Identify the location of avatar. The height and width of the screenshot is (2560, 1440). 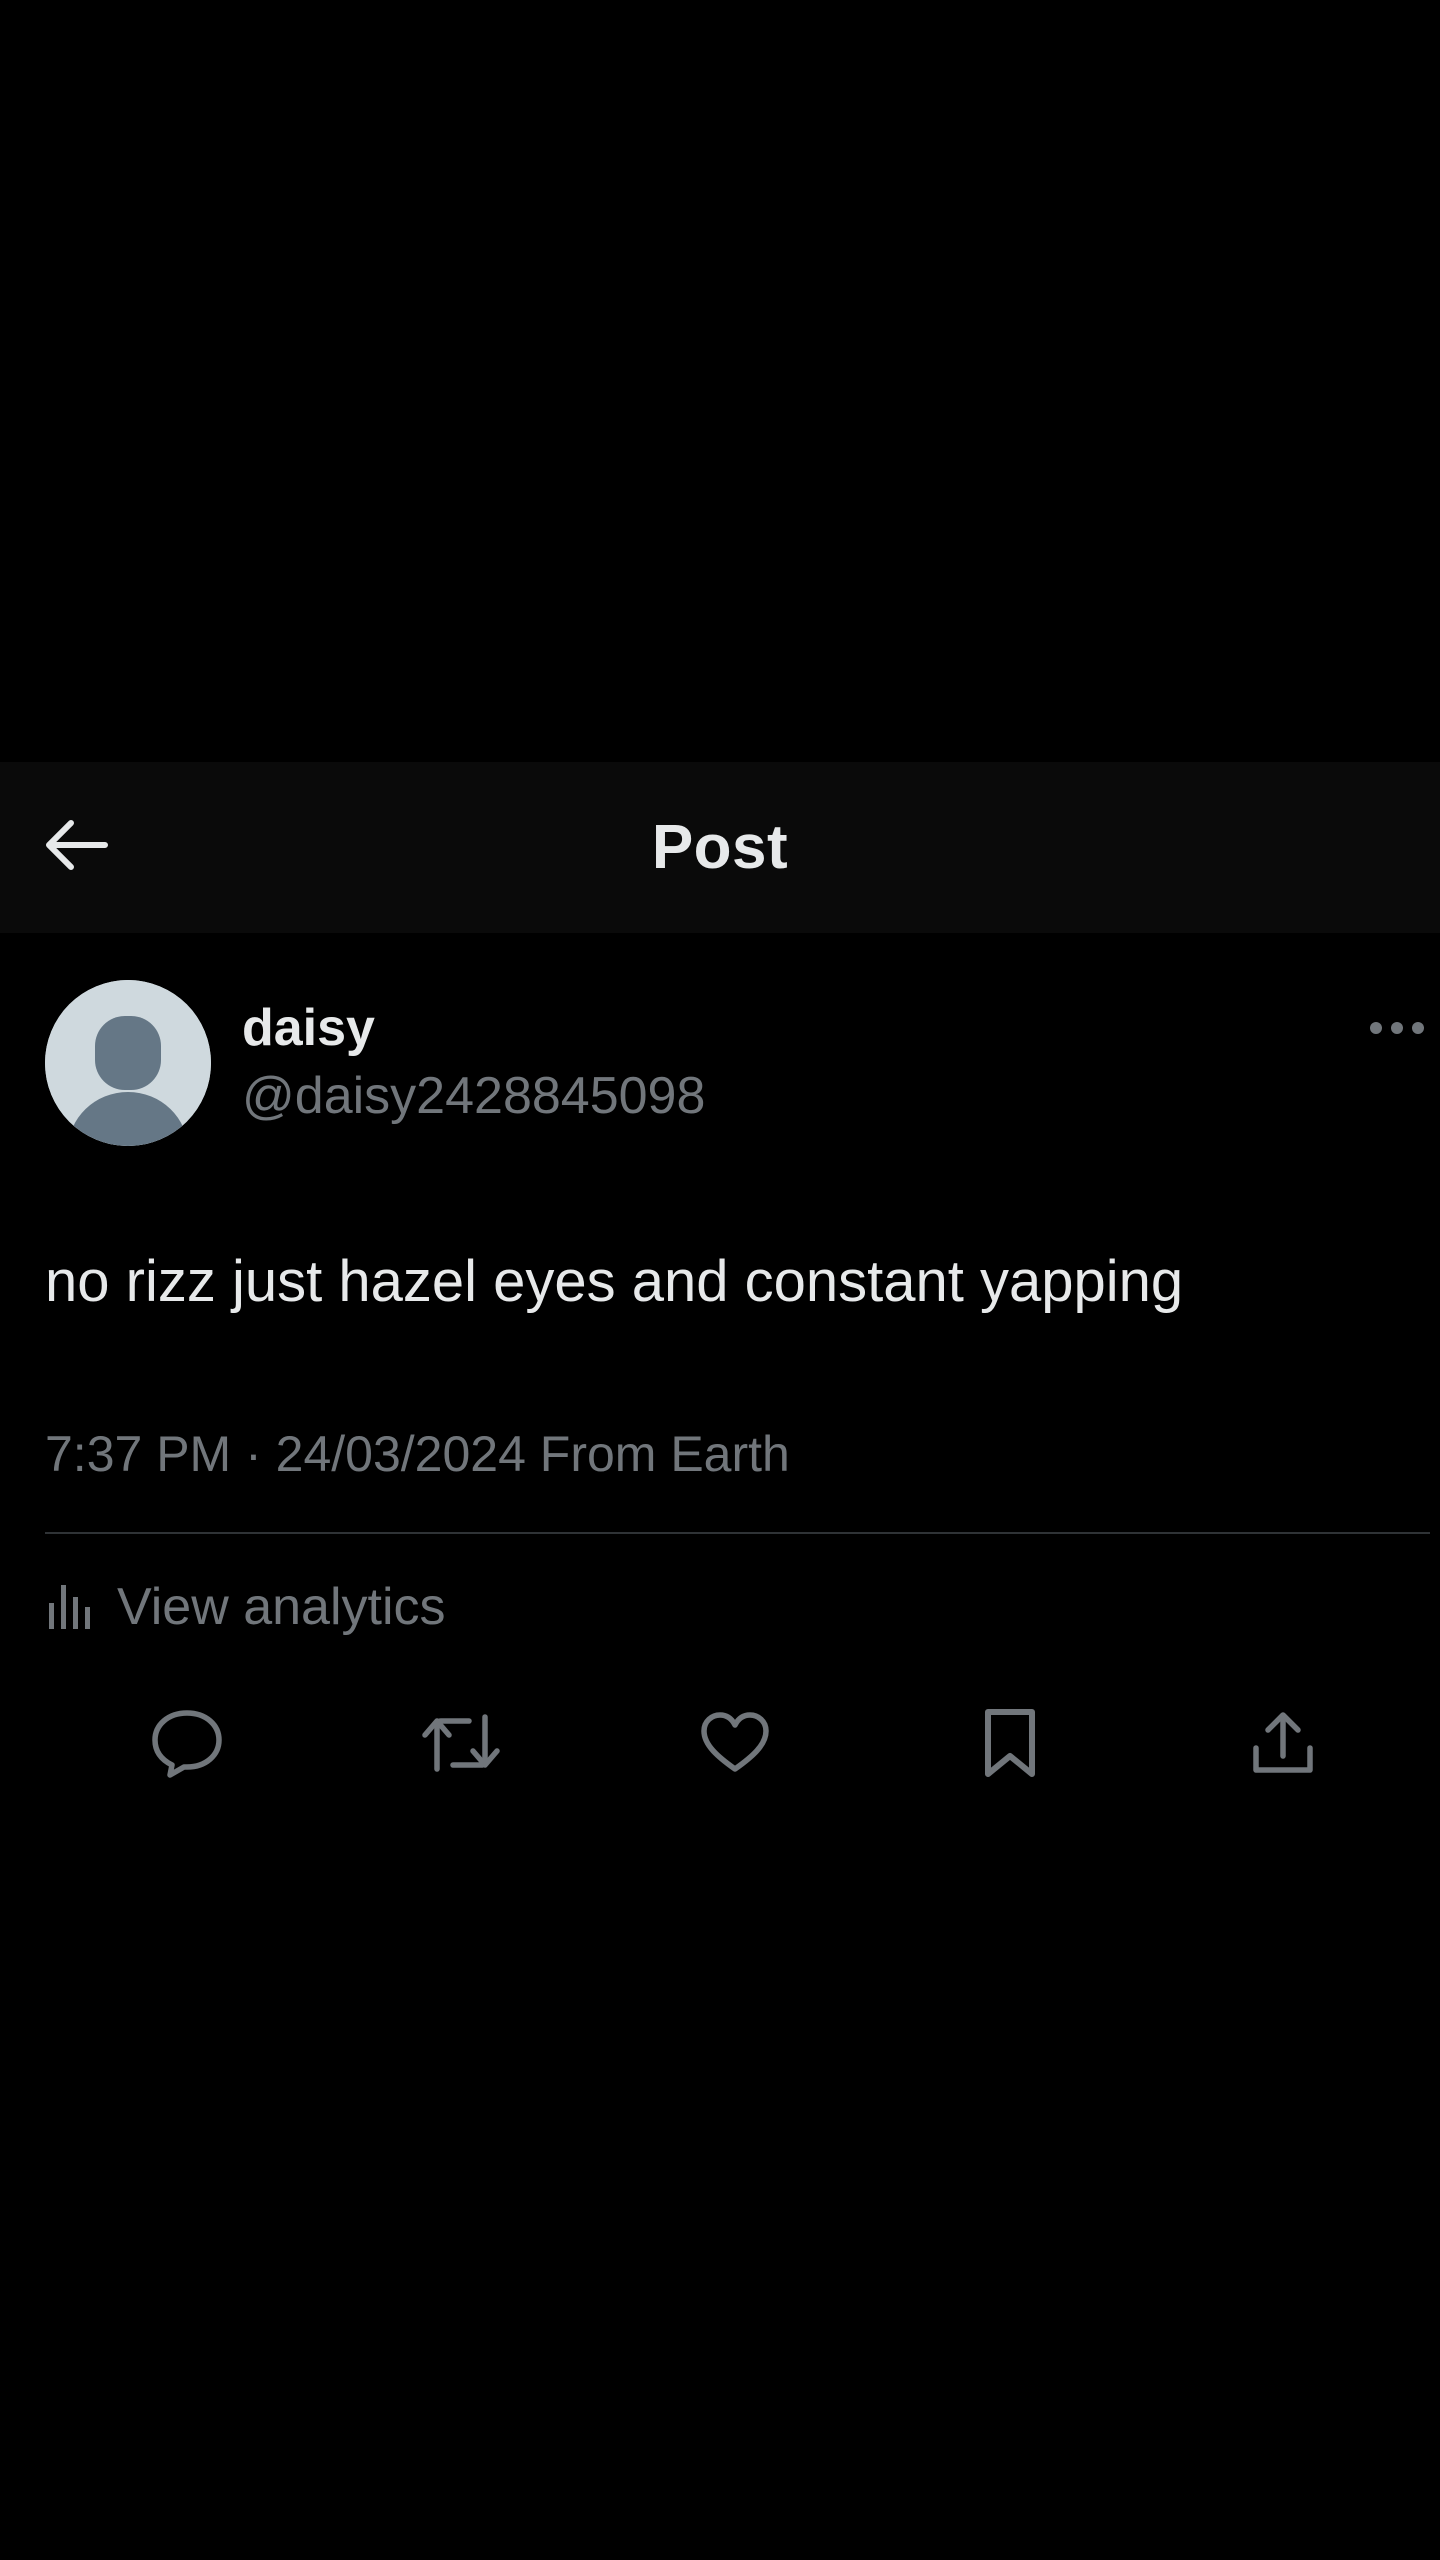
(128, 1063).